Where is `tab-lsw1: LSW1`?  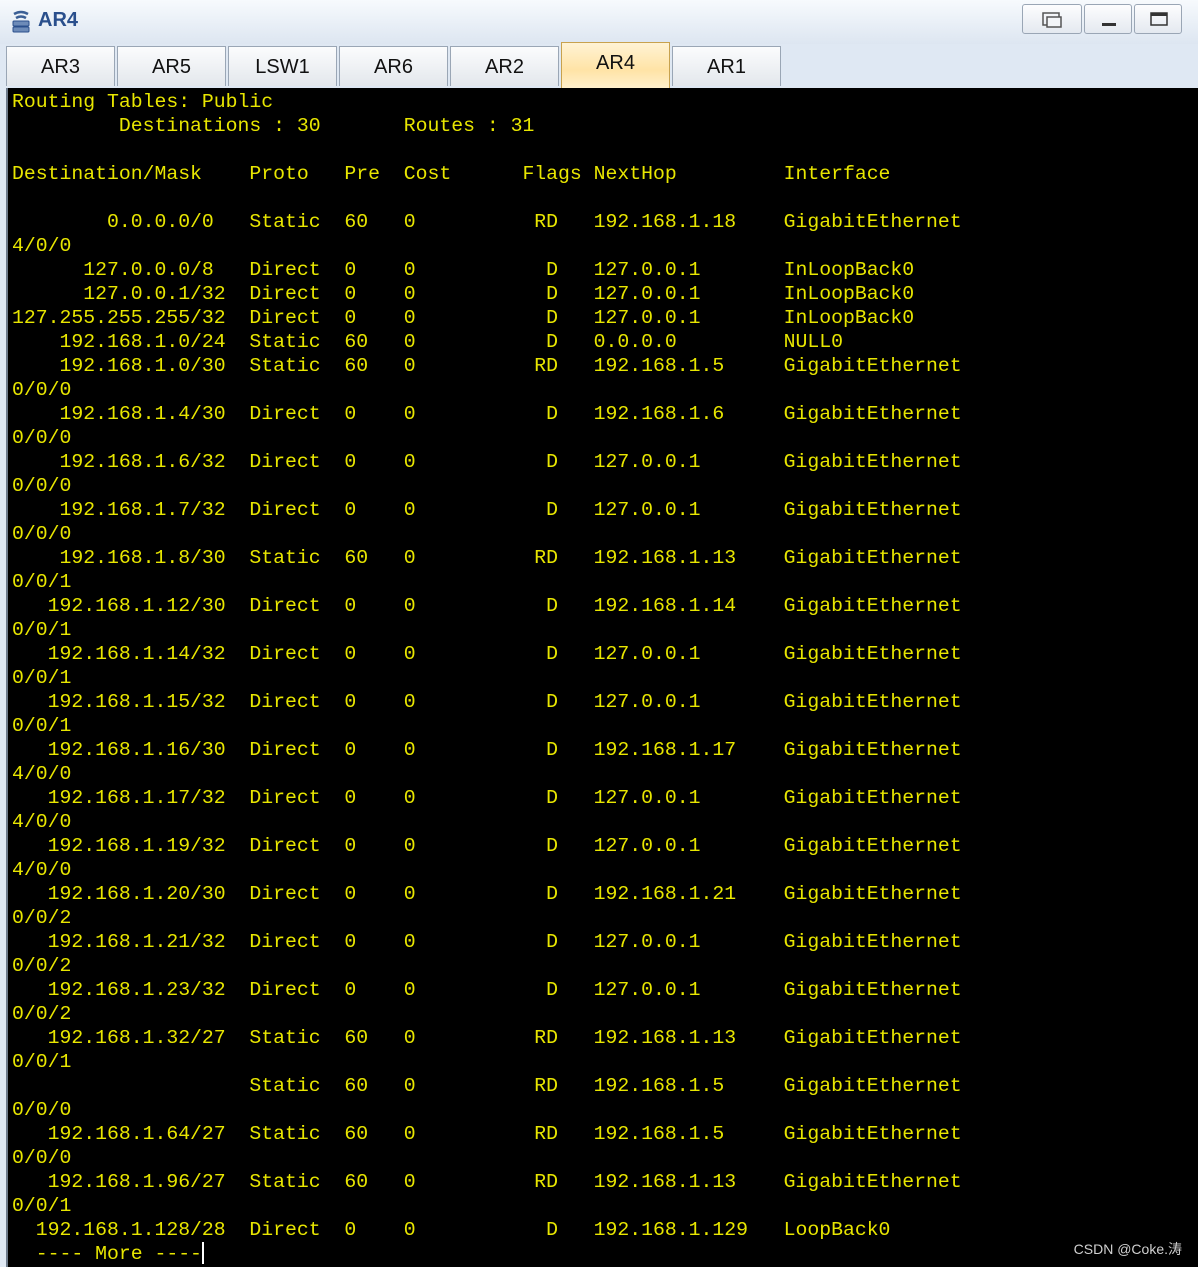
tab-lsw1: LSW1 is located at coordinates (282, 66).